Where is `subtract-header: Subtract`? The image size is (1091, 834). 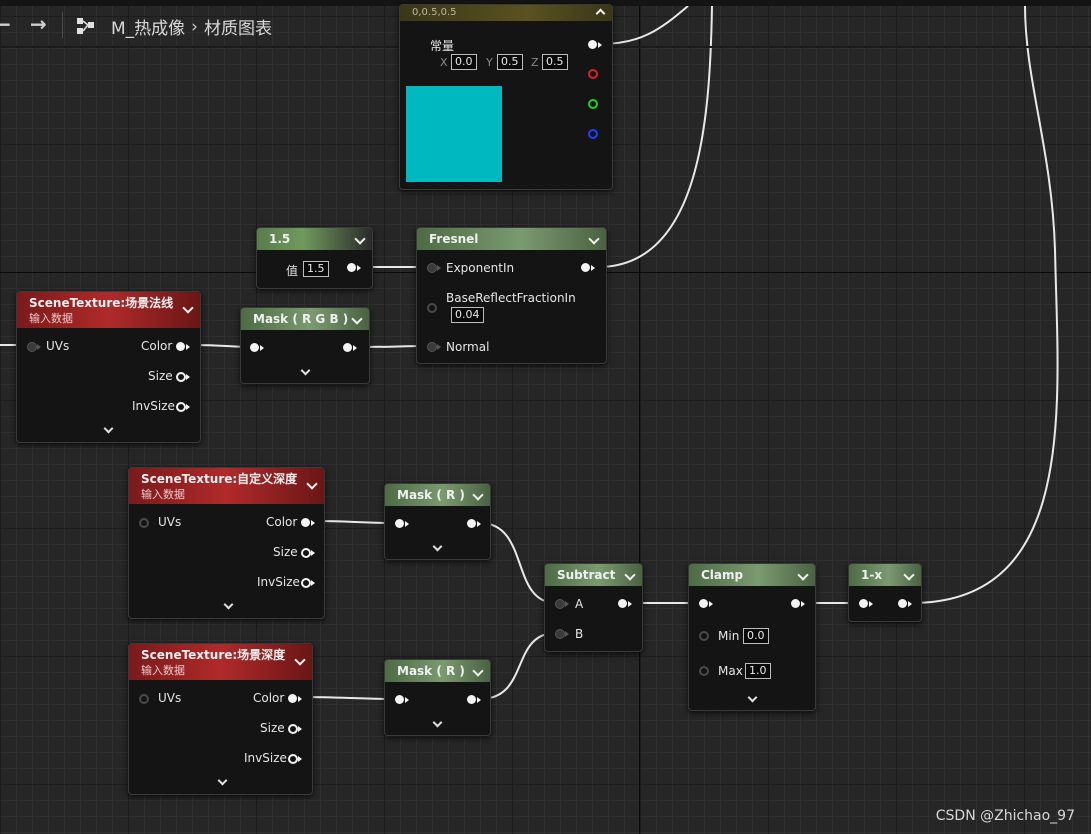 subtract-header: Subtract is located at coordinates (593, 575).